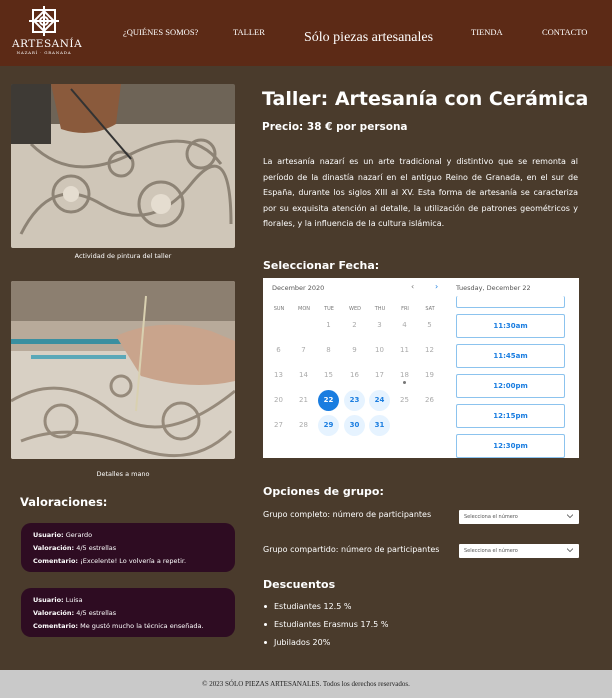 The width and height of the screenshot is (612, 698). Describe the element at coordinates (379, 425) in the screenshot. I see `calendar-day: 31` at that location.